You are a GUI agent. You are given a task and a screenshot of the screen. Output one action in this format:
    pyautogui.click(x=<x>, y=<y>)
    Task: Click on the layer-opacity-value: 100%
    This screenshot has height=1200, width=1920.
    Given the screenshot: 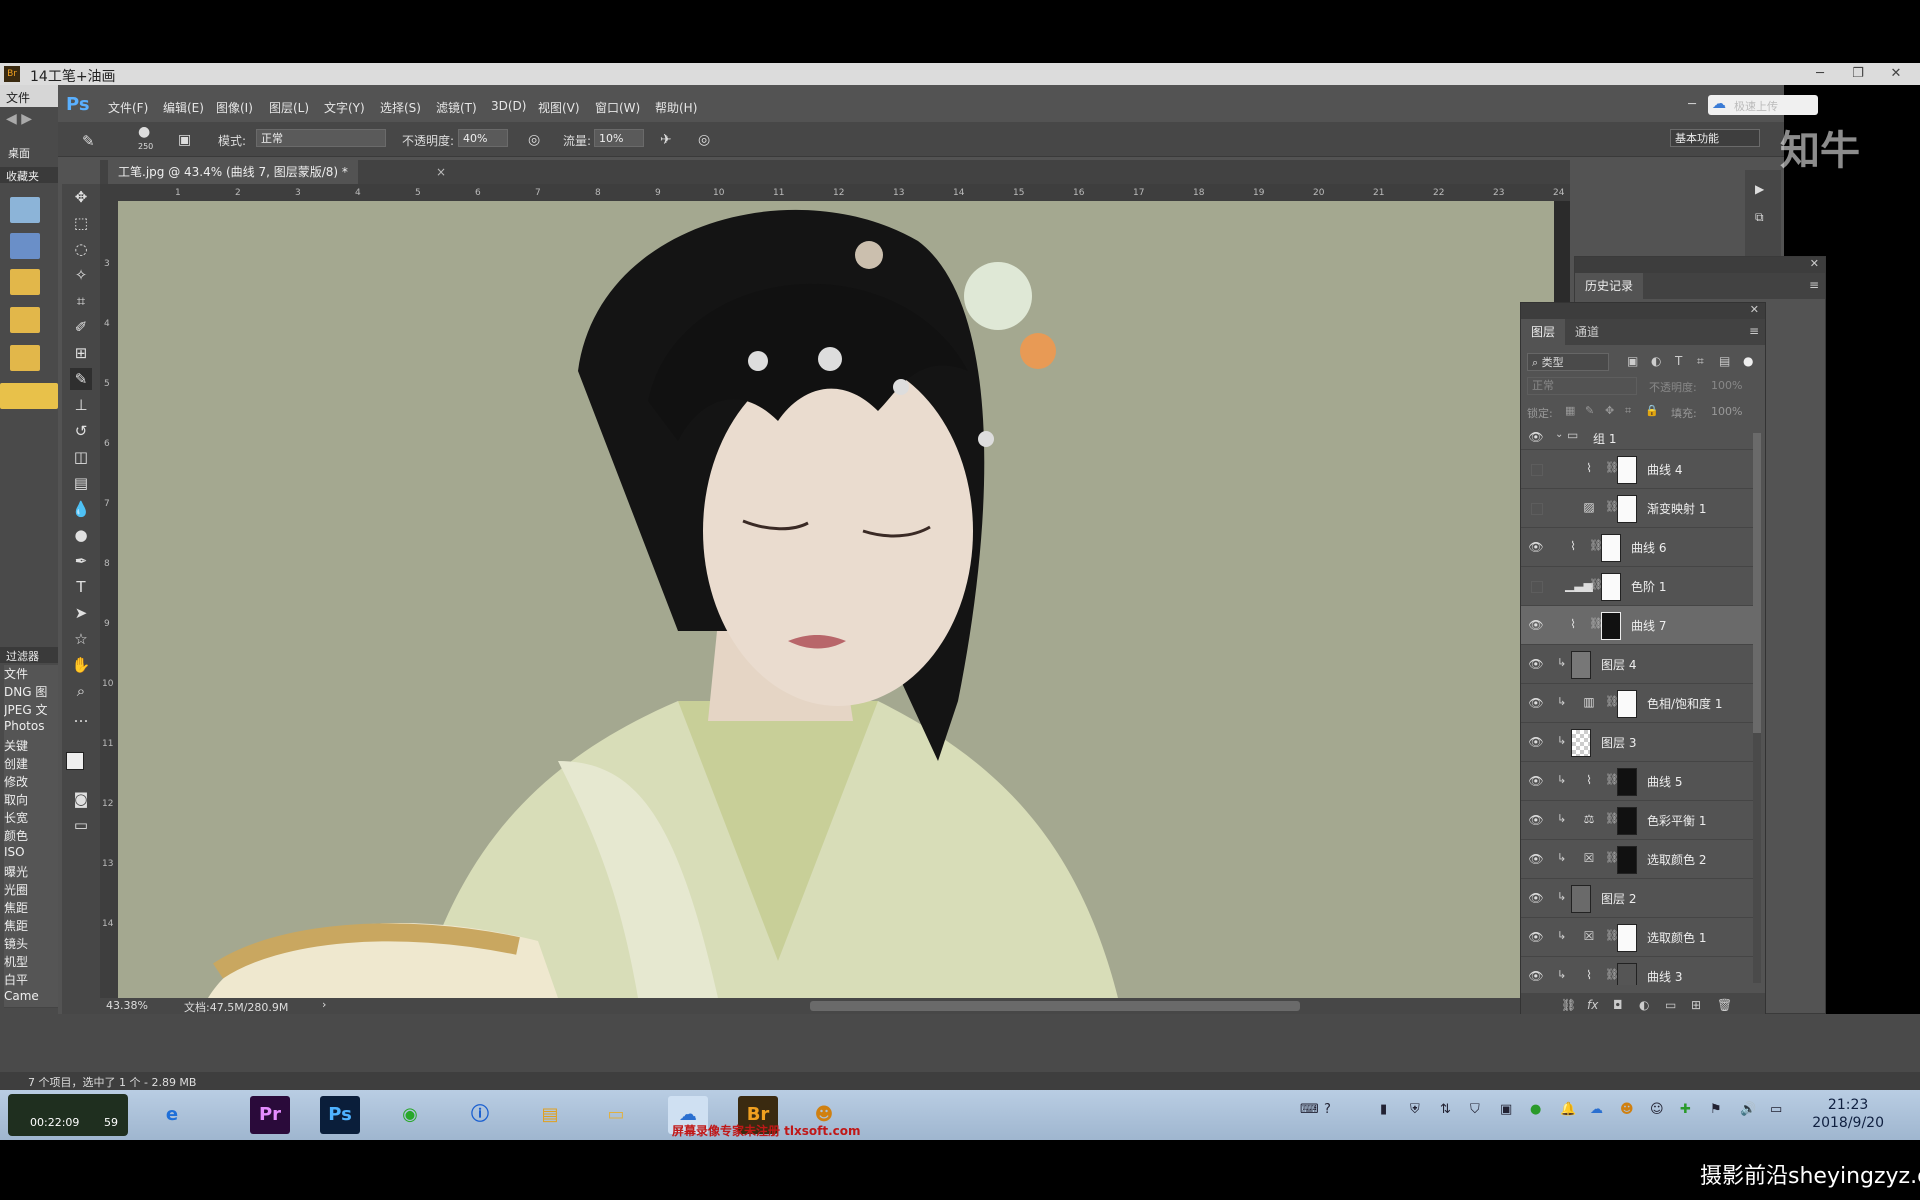 What is the action you would take?
    pyautogui.click(x=1726, y=385)
    